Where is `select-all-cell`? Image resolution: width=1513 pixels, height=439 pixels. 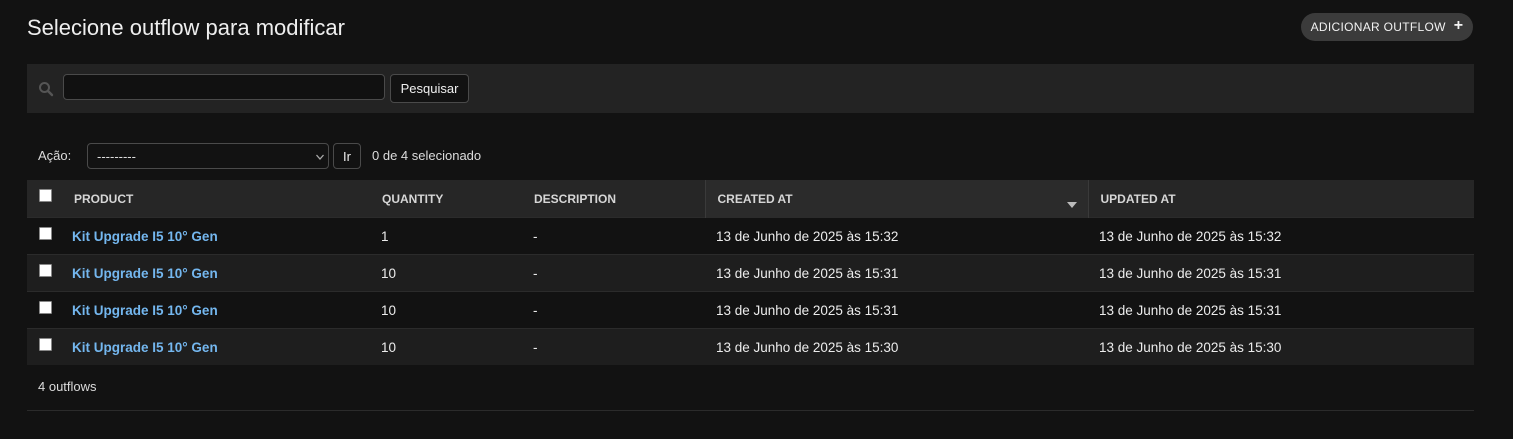
select-all-cell is located at coordinates (44, 199).